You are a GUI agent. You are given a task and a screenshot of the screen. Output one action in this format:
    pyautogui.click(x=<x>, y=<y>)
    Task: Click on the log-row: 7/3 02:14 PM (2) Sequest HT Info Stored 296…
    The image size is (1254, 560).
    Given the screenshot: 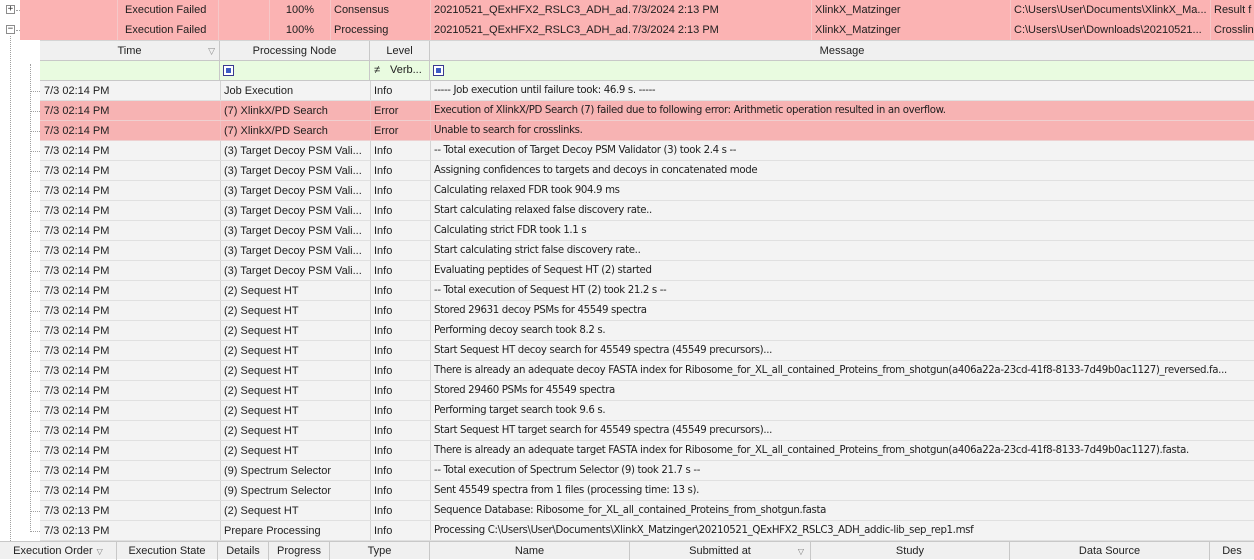 What is the action you would take?
    pyautogui.click(x=647, y=311)
    